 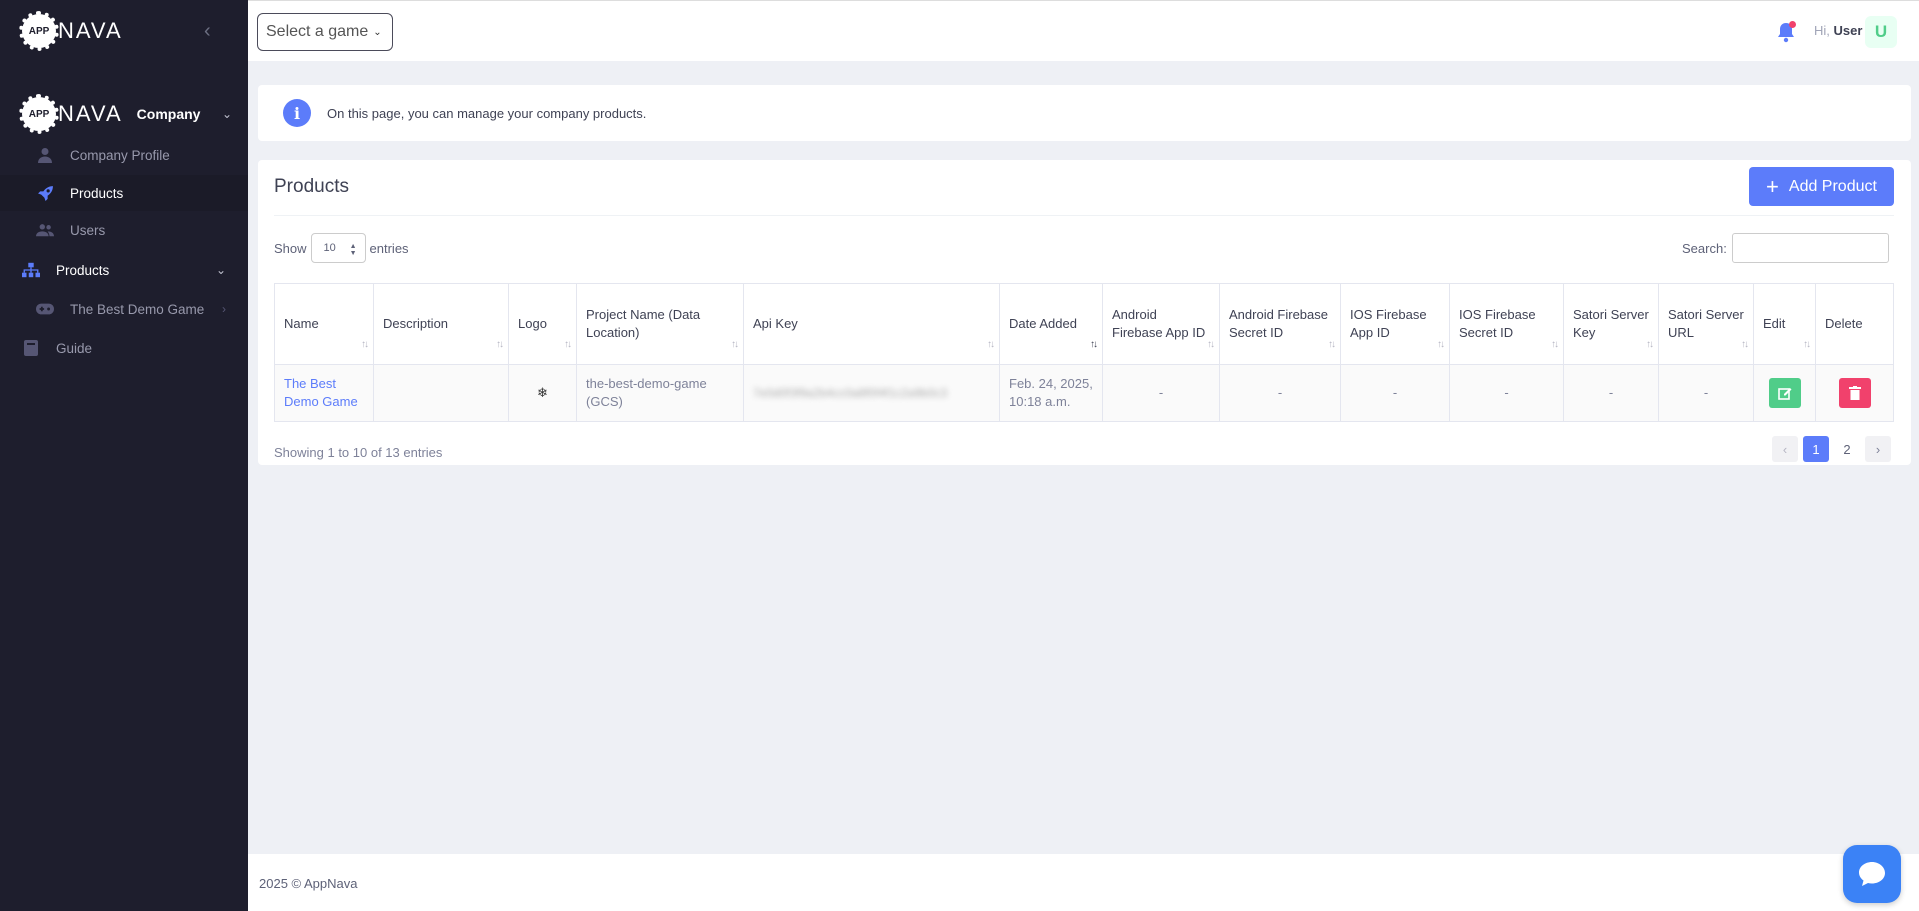 I want to click on column-header-android-app-id: Android Firebase App ID ↑↓, so click(x=1161, y=324).